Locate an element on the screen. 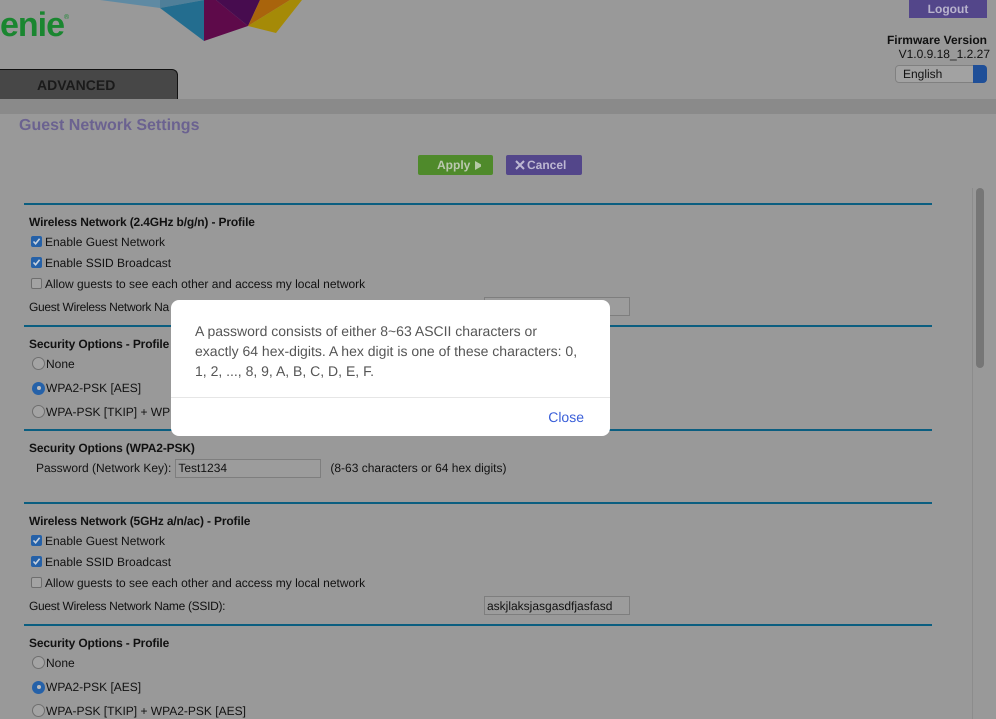 This screenshot has height=719, width=996. field-label: Password (Network Key): is located at coordinates (104, 468).